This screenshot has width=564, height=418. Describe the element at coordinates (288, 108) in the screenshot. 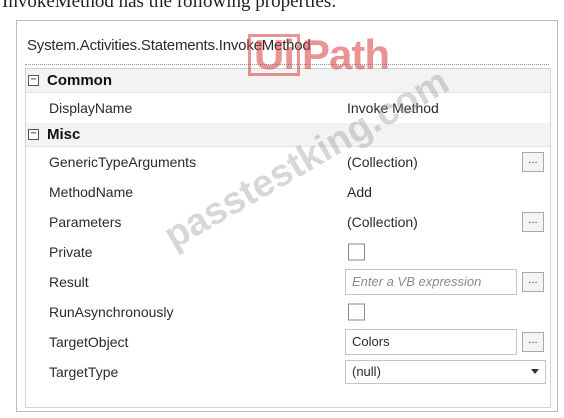

I see `property-row-displayname: DisplayName Invoke Method` at that location.